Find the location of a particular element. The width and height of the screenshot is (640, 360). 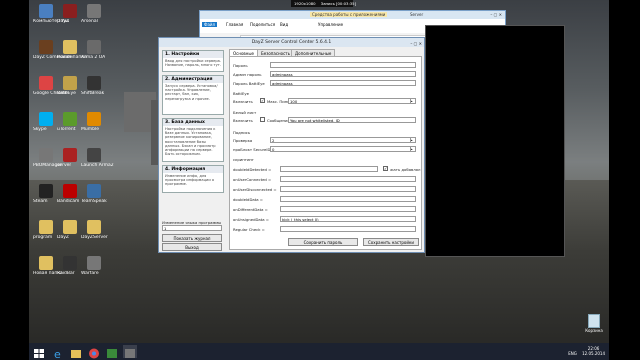

desktop-icon: program is located at coordinates (46, 230).